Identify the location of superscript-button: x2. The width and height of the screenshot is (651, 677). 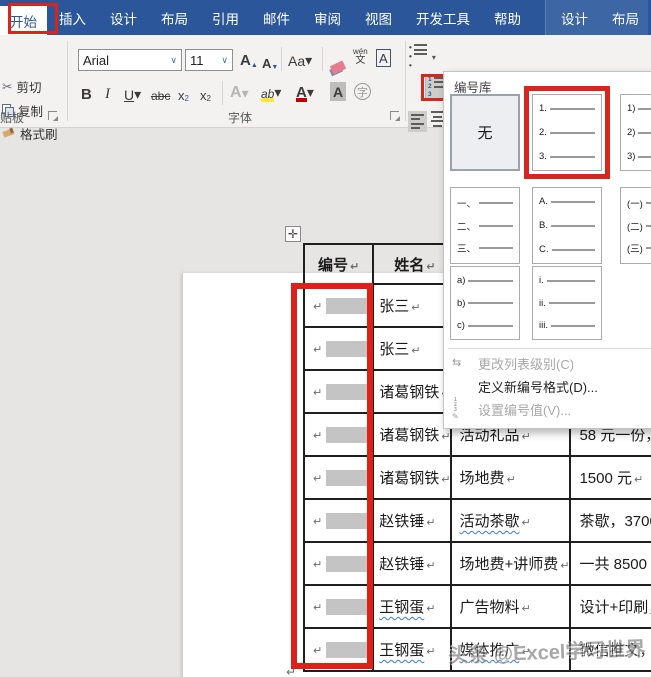
(205, 93).